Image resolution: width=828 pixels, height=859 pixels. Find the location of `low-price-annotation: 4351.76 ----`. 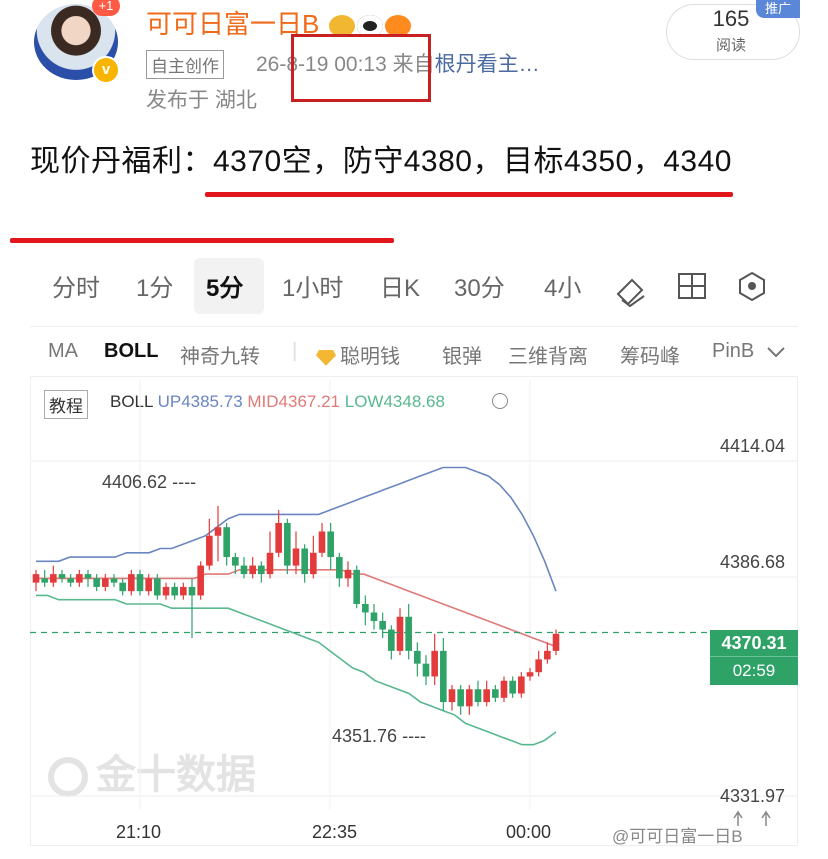

low-price-annotation: 4351.76 ---- is located at coordinates (379, 736).